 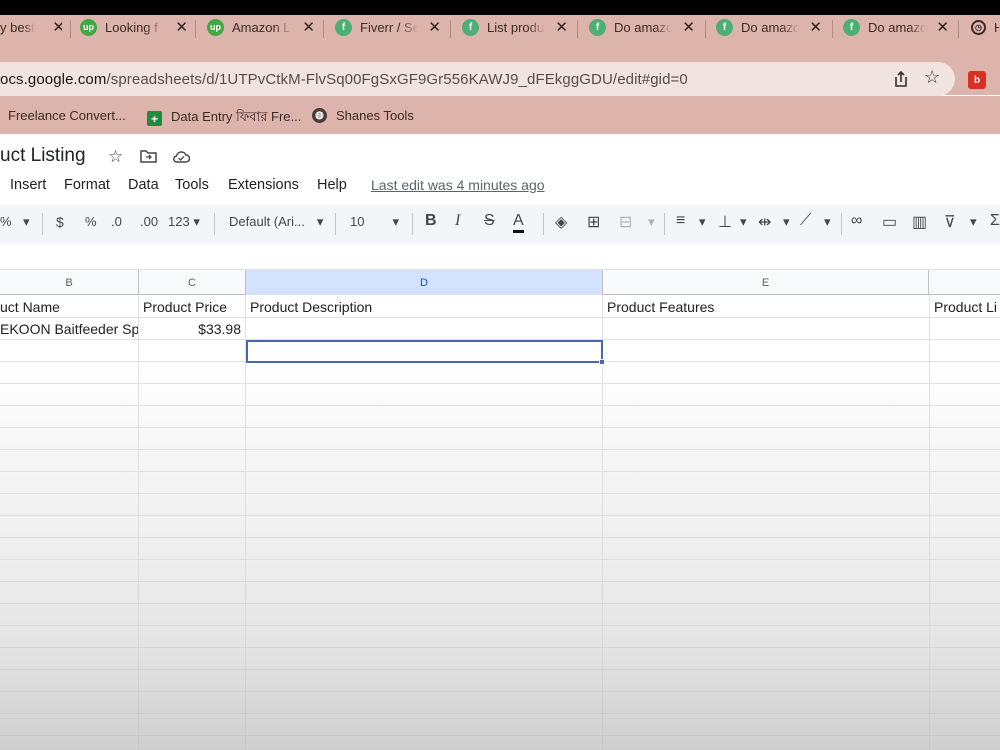 I want to click on globe-icon: ◍, so click(x=319, y=115).